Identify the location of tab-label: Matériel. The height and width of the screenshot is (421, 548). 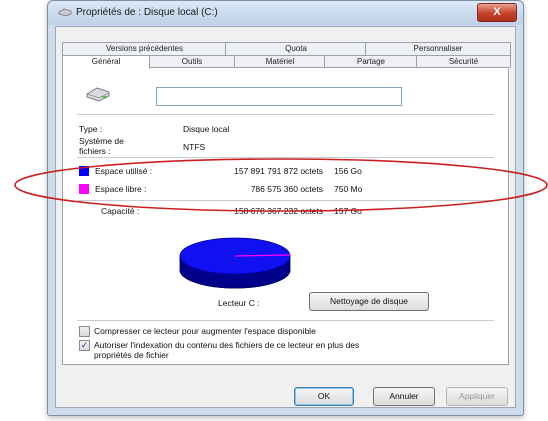
(280, 61).